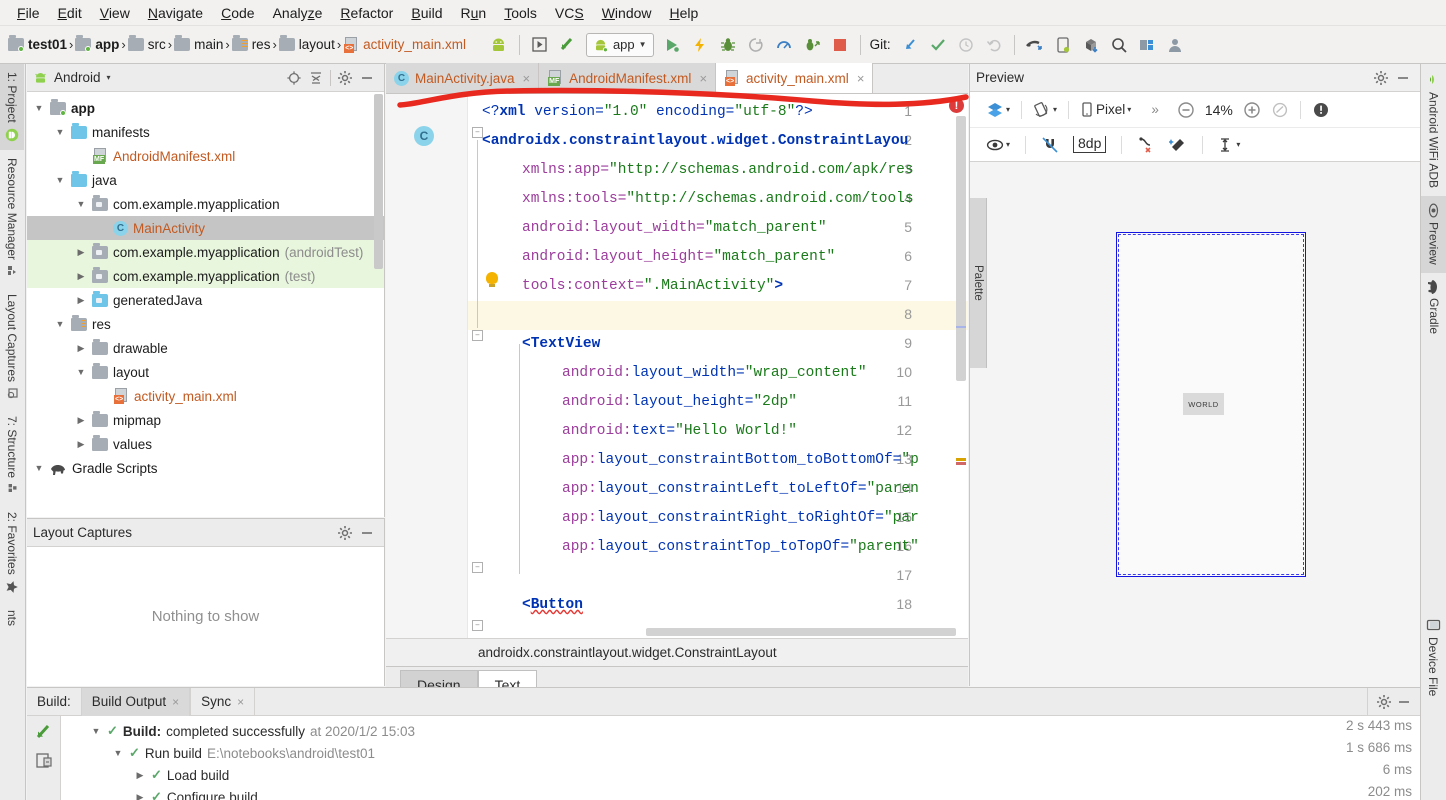  I want to click on tree-item-generatedjava: ▶ generatedJava, so click(205, 300).